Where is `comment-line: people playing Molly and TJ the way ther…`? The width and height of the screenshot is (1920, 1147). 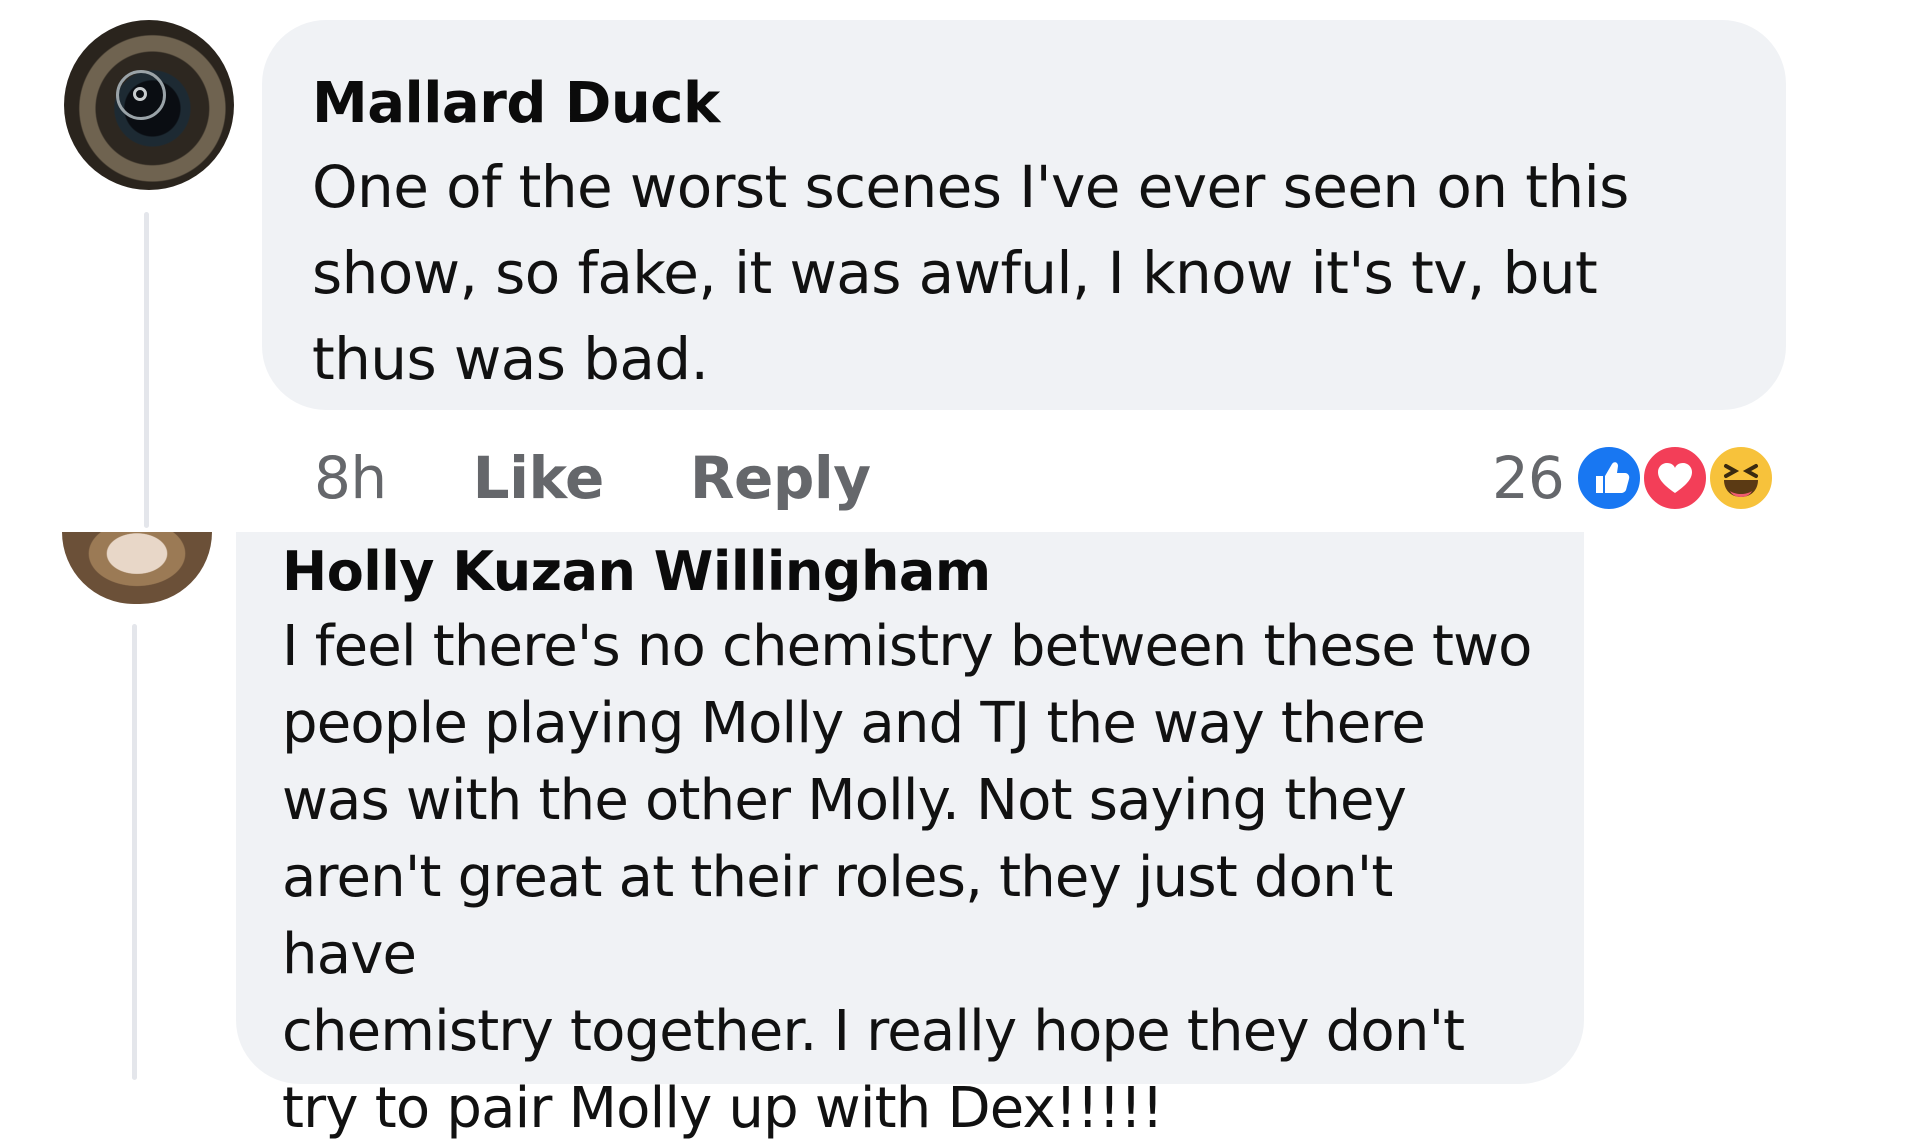 comment-line: people playing Molly and TJ the way ther… is located at coordinates (854, 723).